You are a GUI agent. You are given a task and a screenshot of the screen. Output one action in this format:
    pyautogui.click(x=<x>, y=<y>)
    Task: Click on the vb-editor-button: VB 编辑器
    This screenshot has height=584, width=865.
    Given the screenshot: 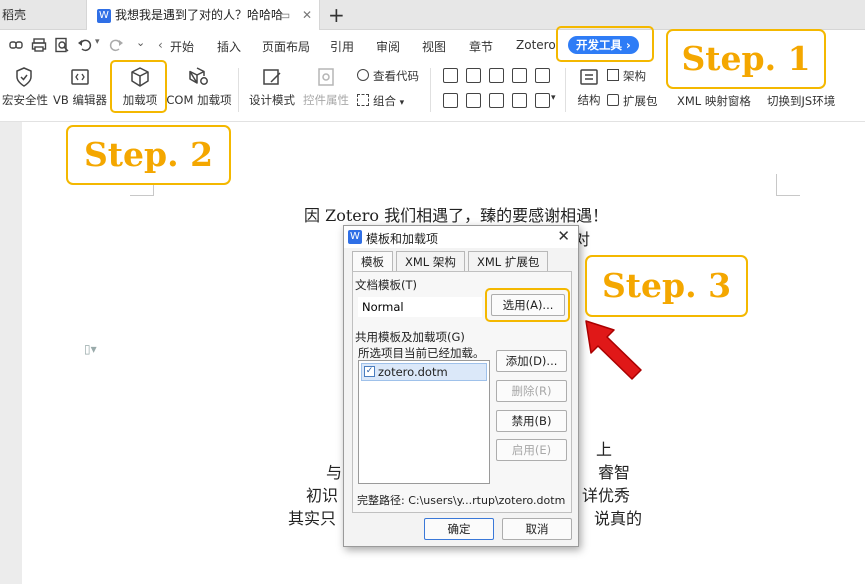 What is the action you would take?
    pyautogui.click(x=80, y=87)
    